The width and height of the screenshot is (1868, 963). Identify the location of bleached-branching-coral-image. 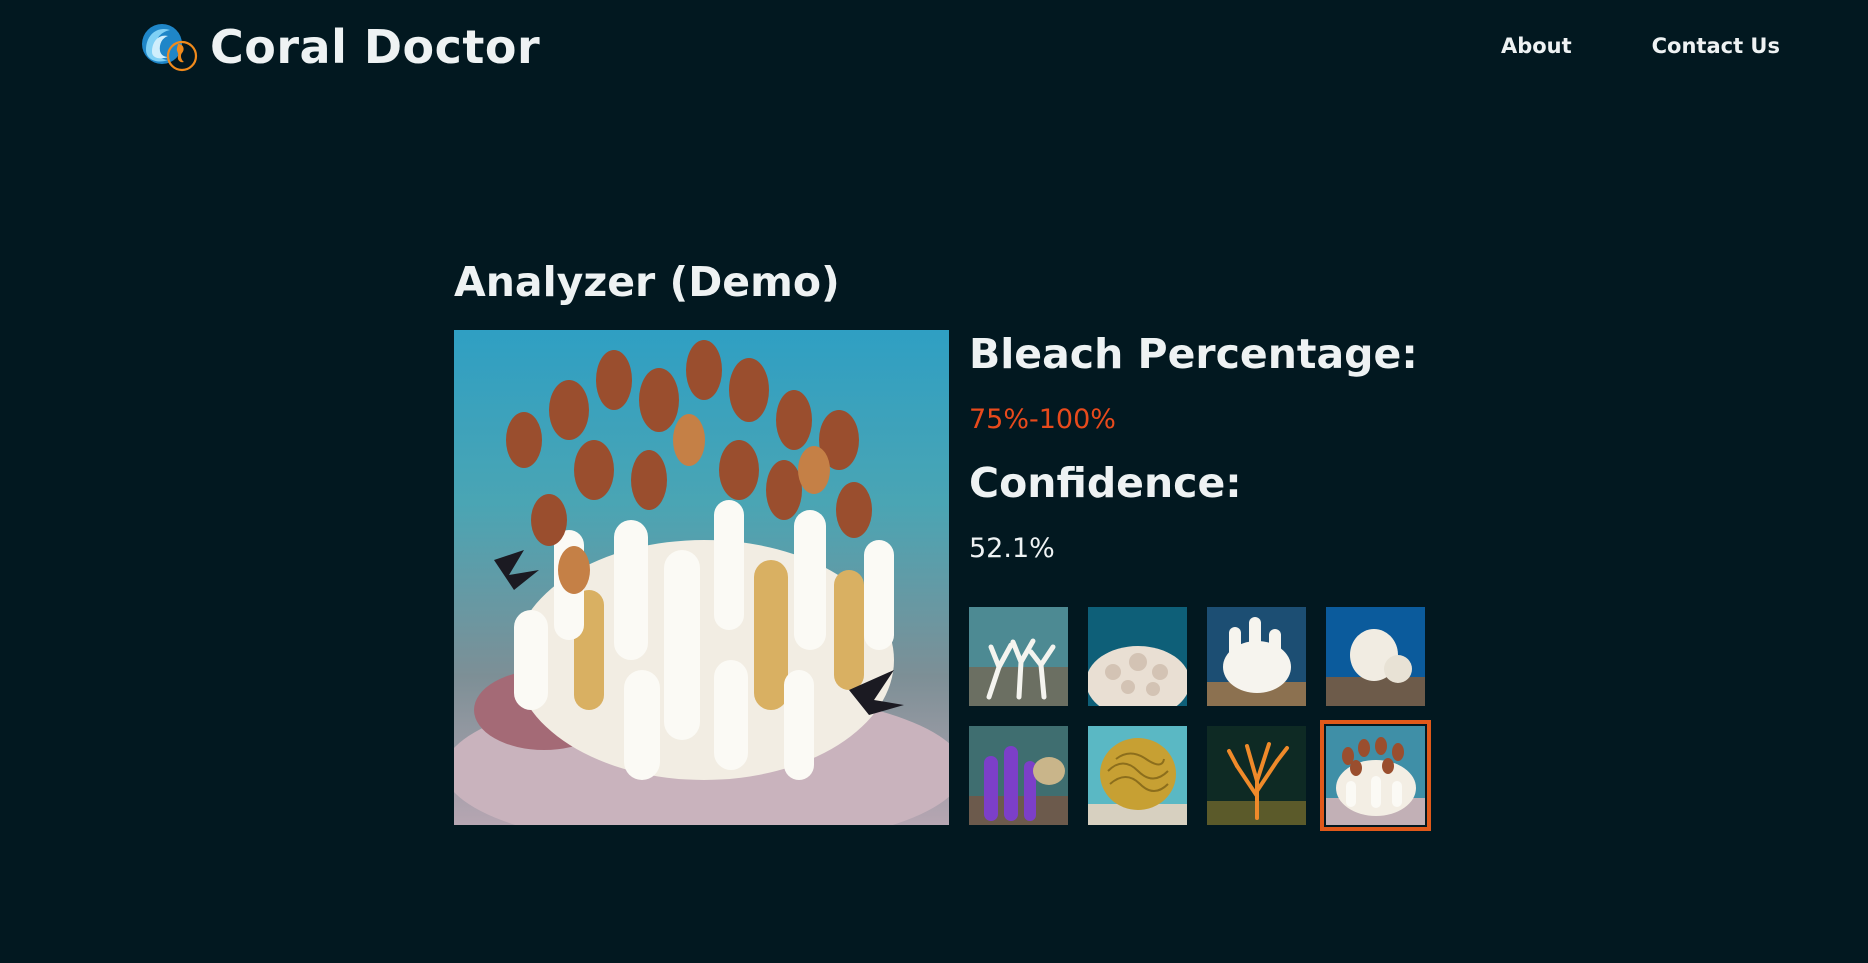
(1018, 656).